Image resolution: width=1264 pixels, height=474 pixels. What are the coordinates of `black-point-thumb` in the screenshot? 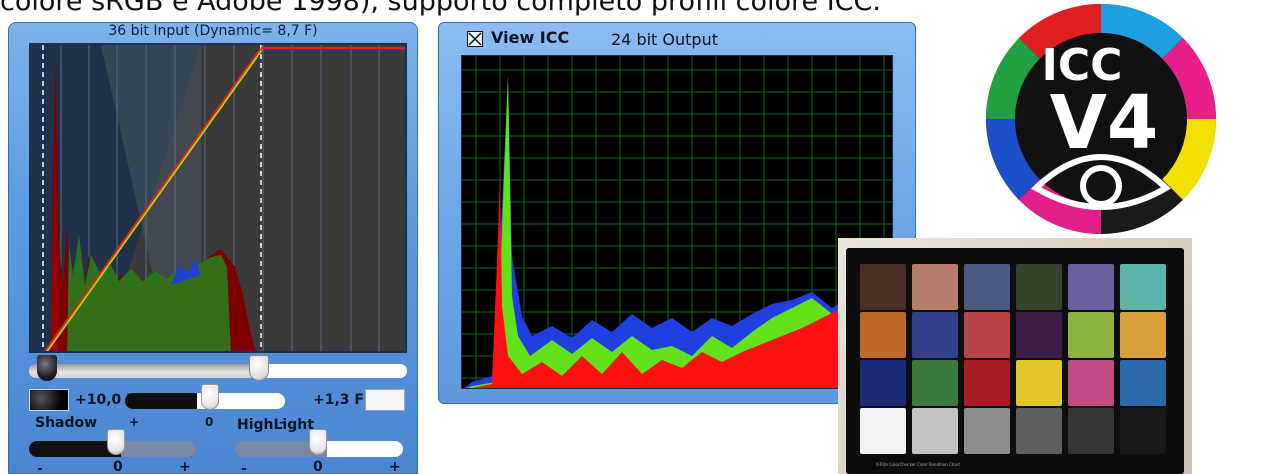 It's located at (47, 368).